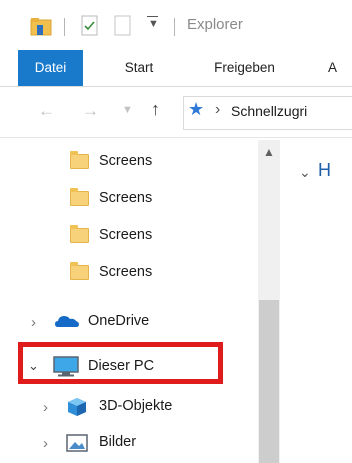 The image size is (352, 463). What do you see at coordinates (139, 68) in the screenshot?
I see `tab-start: Start` at bounding box center [139, 68].